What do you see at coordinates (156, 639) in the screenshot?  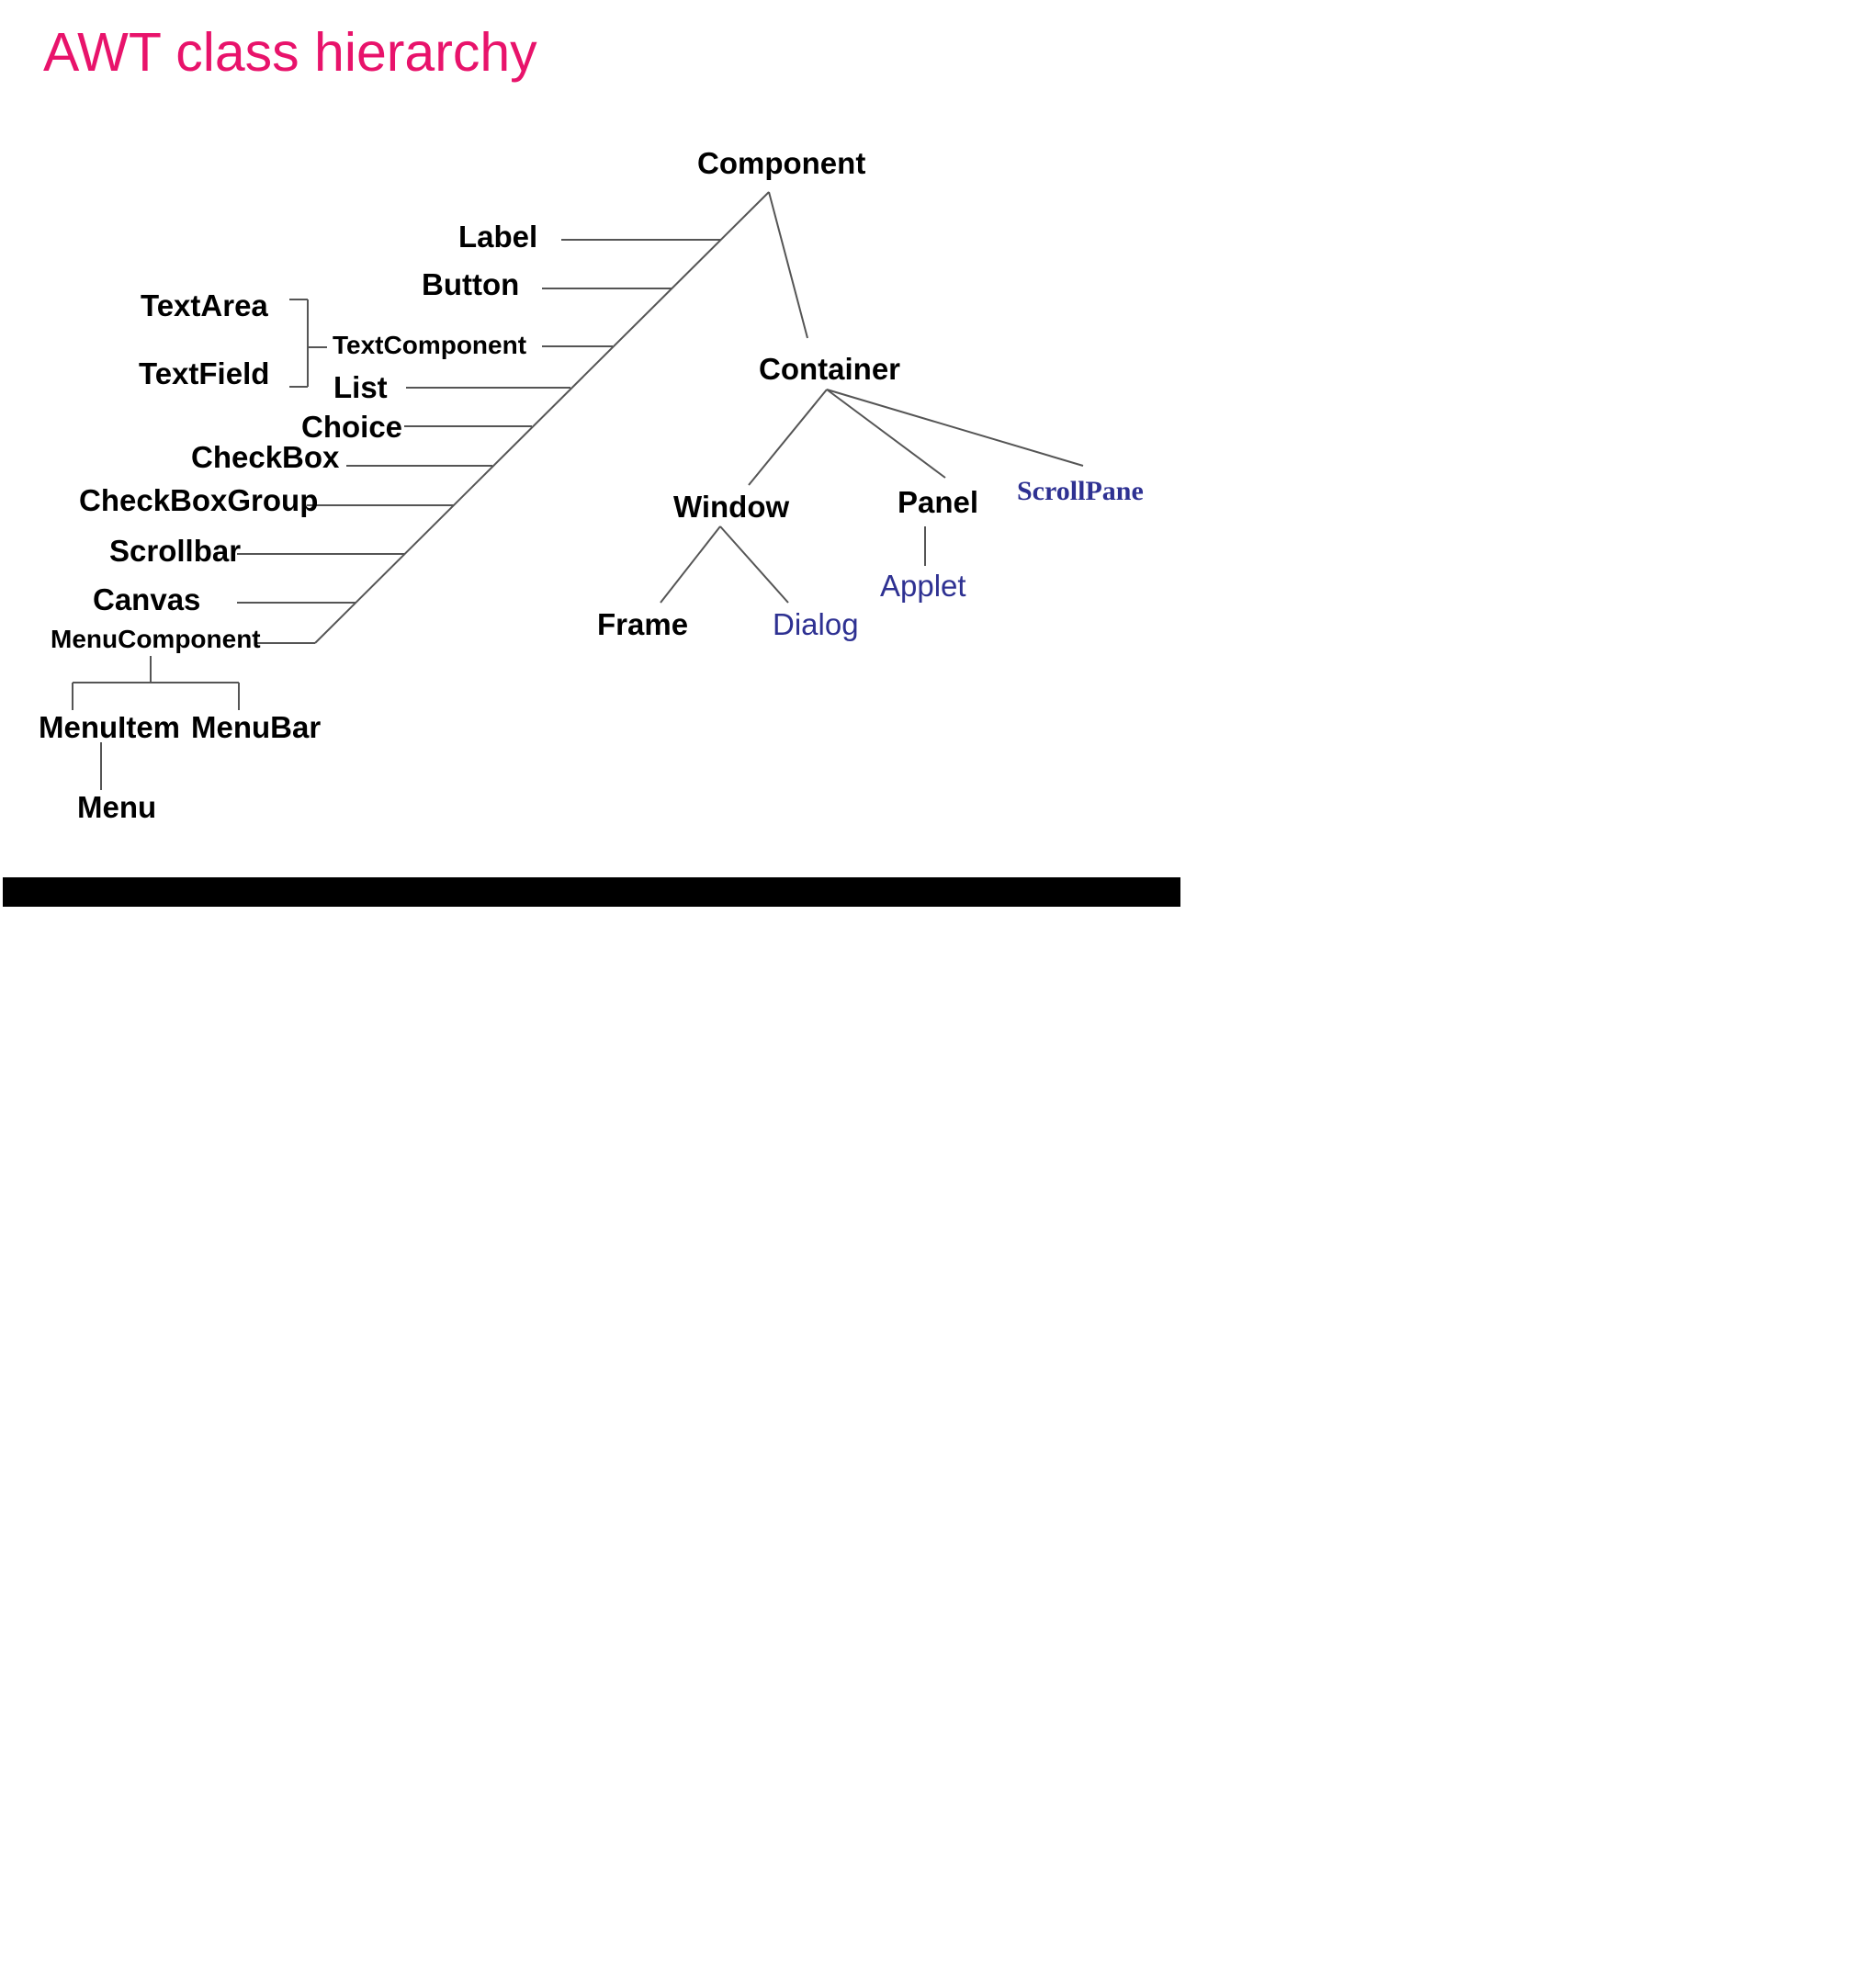 I see `node-menucomponent: MenuComponent` at bounding box center [156, 639].